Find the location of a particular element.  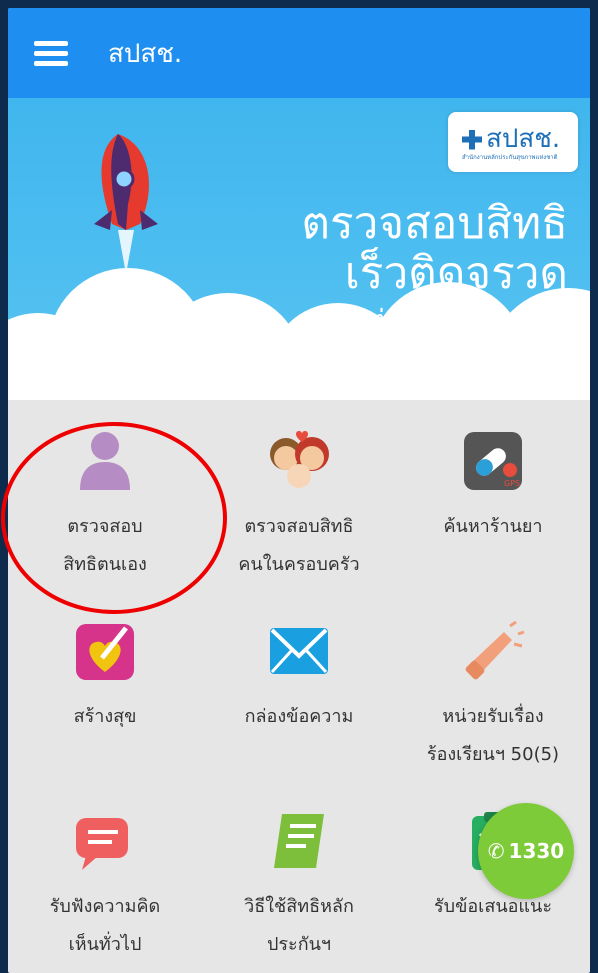

heart-check-icon is located at coordinates (105, 652).